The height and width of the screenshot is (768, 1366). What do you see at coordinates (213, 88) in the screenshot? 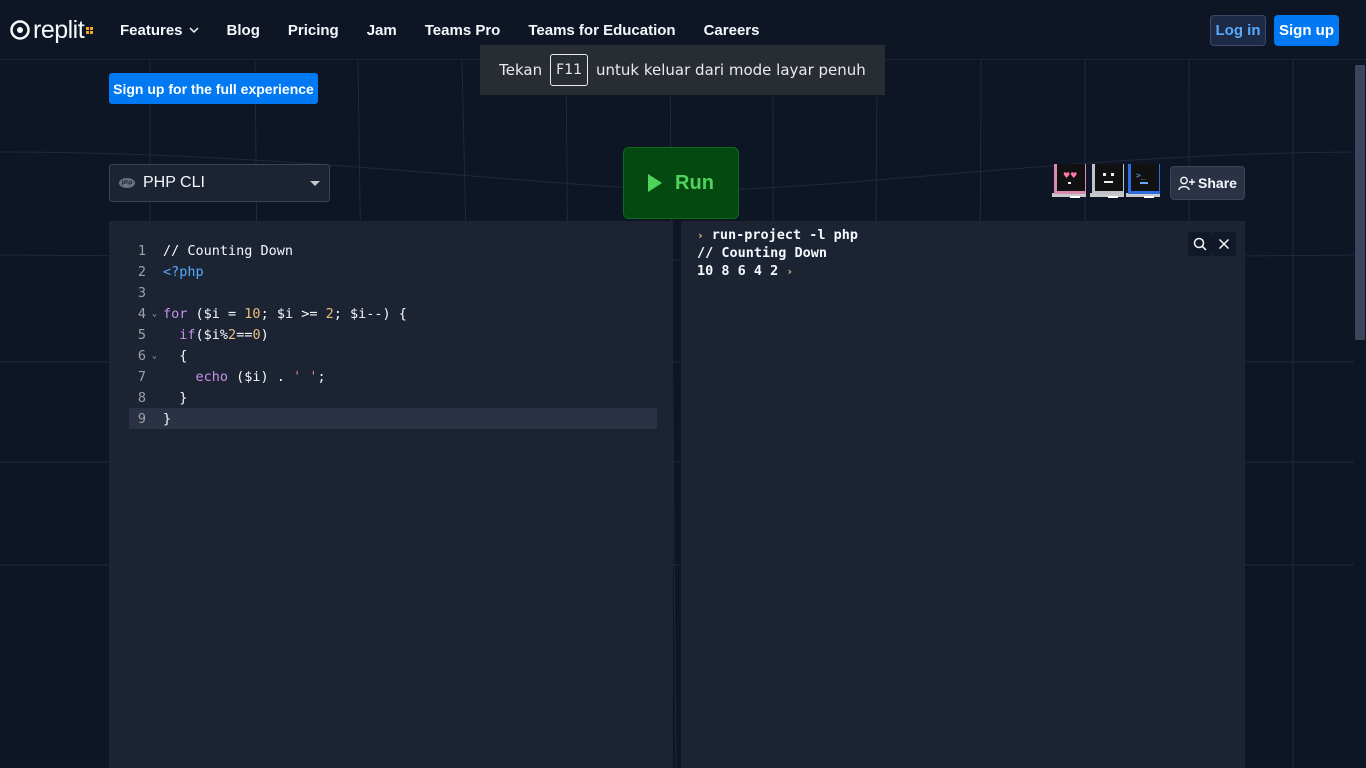
I see `signup-full-experience-button: Sign up for the full experience` at bounding box center [213, 88].